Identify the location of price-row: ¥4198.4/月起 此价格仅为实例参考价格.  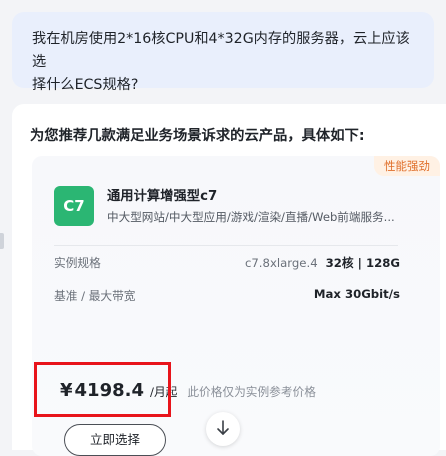
(188, 390).